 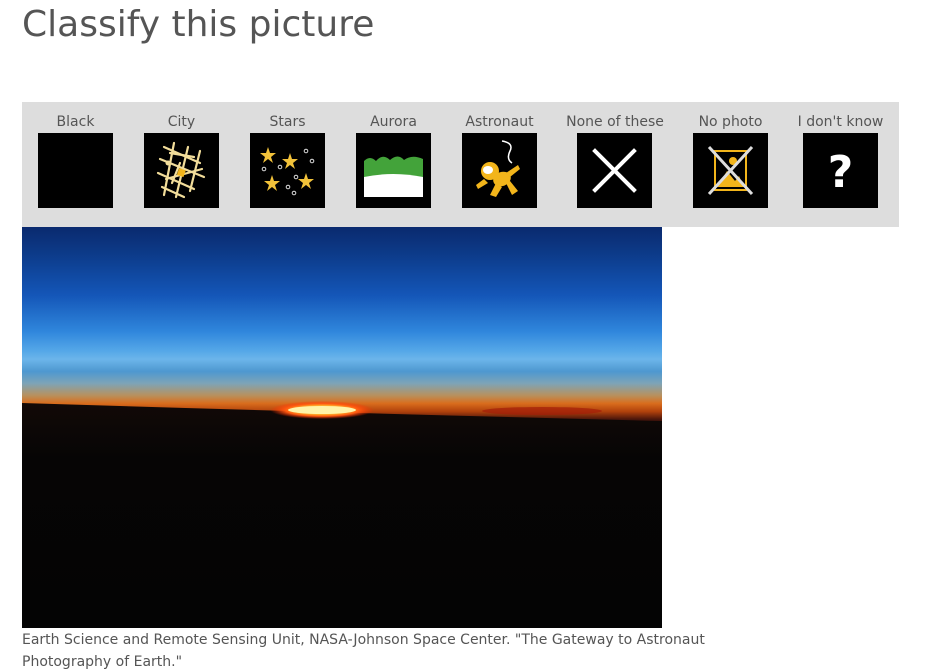 What do you see at coordinates (614, 170) in the screenshot?
I see `x-mark-icon` at bounding box center [614, 170].